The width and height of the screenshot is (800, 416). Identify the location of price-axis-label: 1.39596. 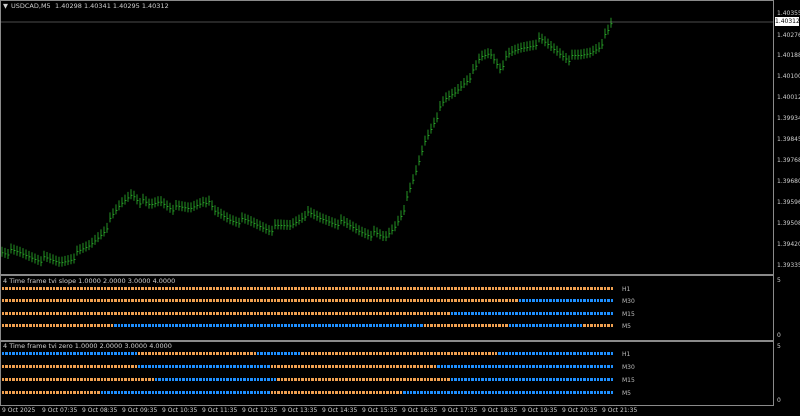
(788, 202).